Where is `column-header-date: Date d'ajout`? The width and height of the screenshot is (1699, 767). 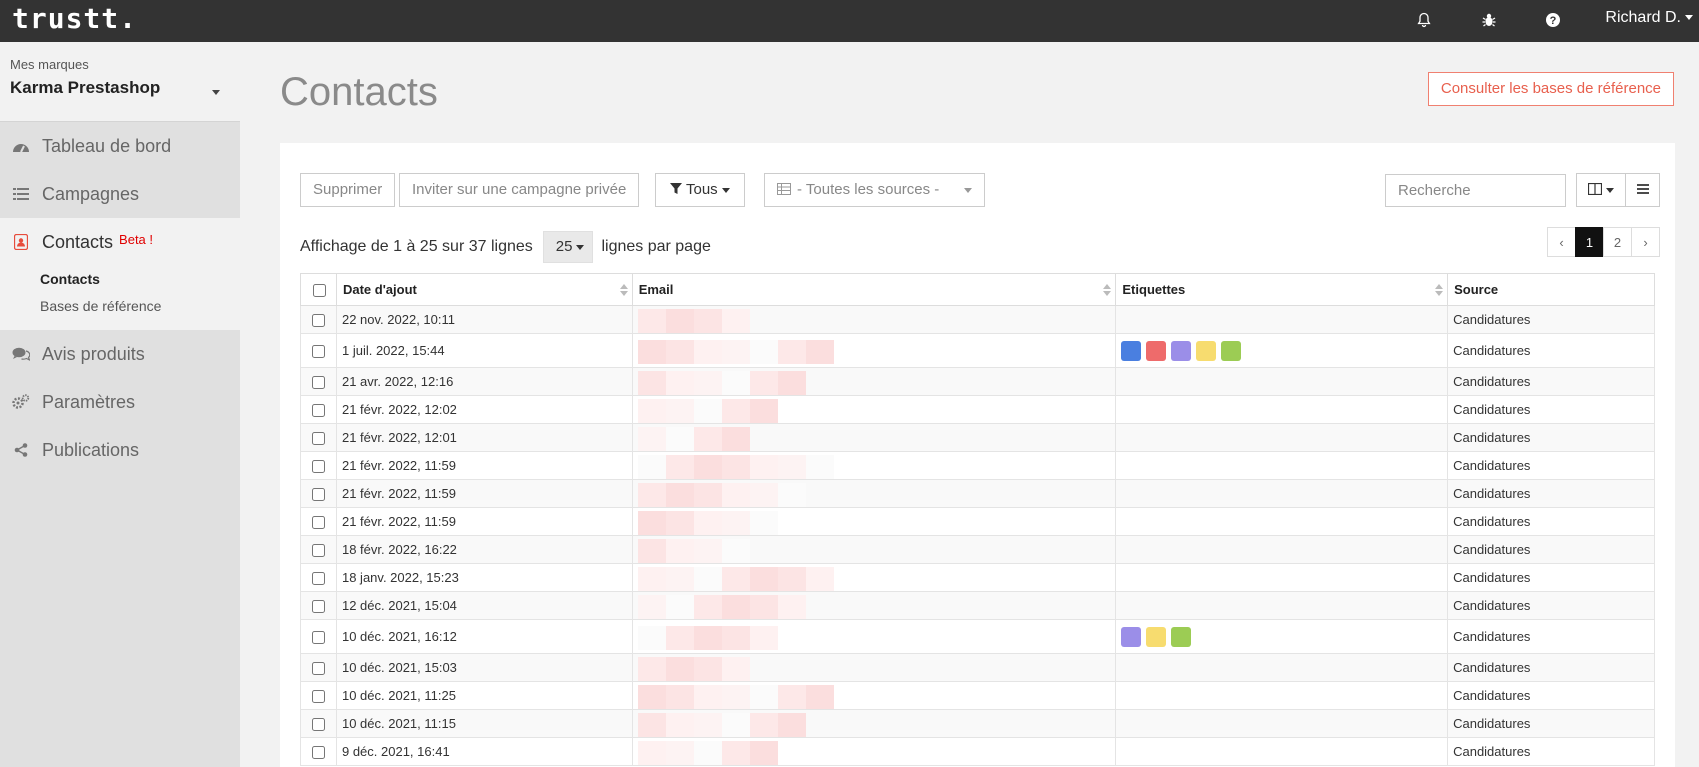 column-header-date: Date d'ajout is located at coordinates (484, 289).